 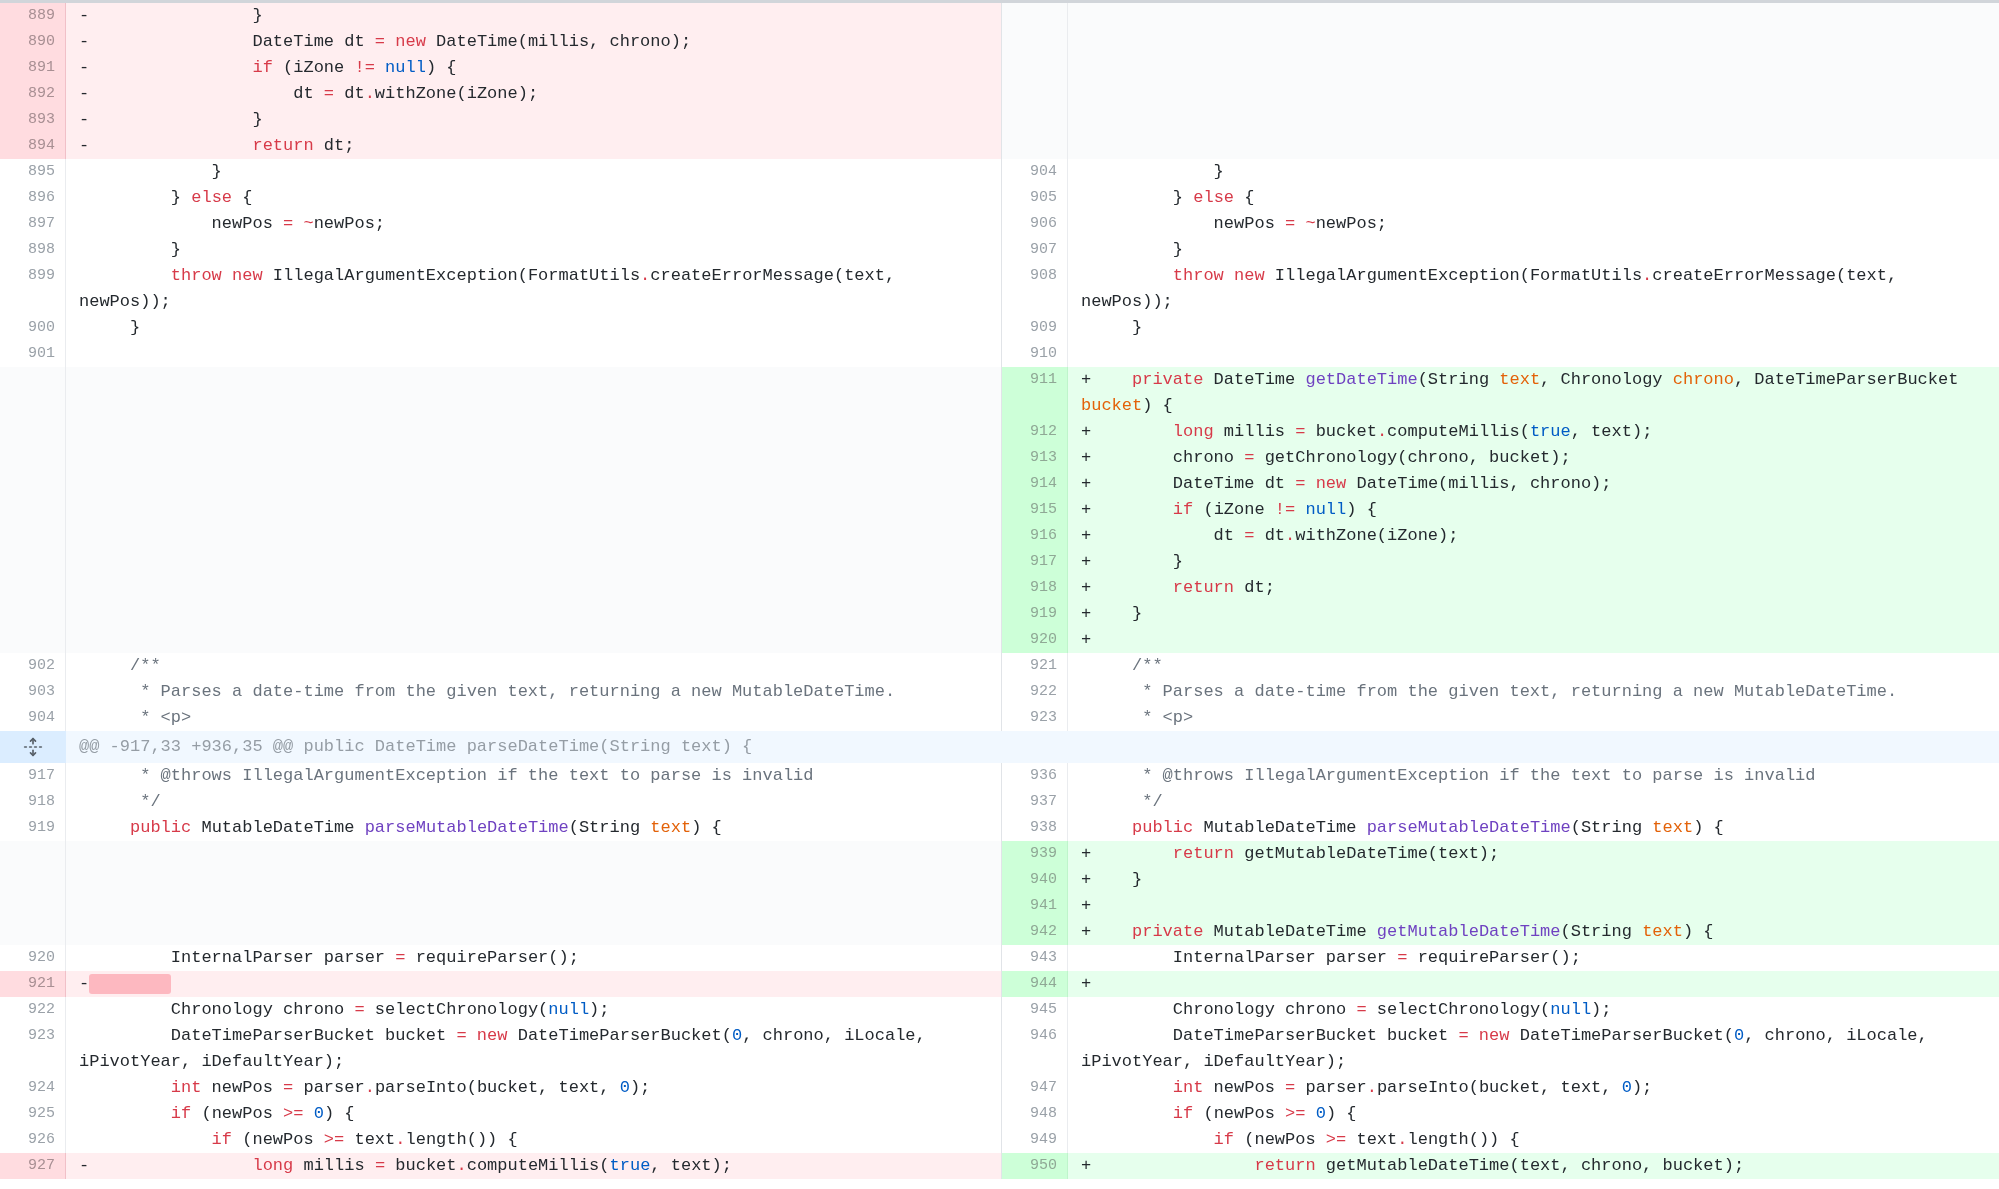 I want to click on line-number: 905, so click(x=1043, y=198).